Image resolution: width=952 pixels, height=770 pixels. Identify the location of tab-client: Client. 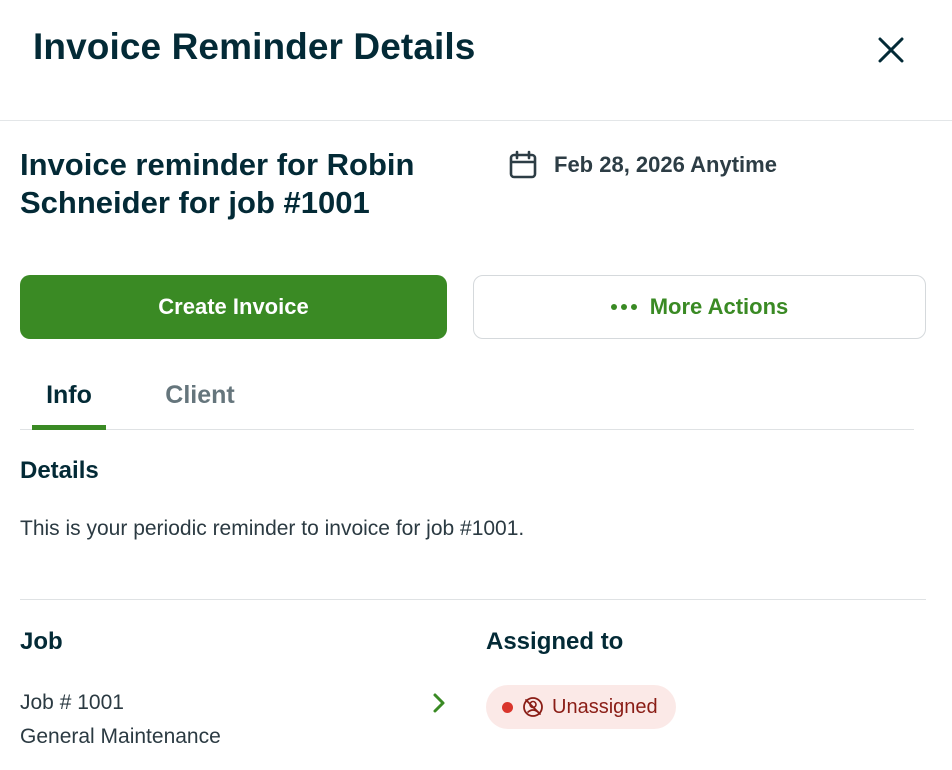
(200, 400).